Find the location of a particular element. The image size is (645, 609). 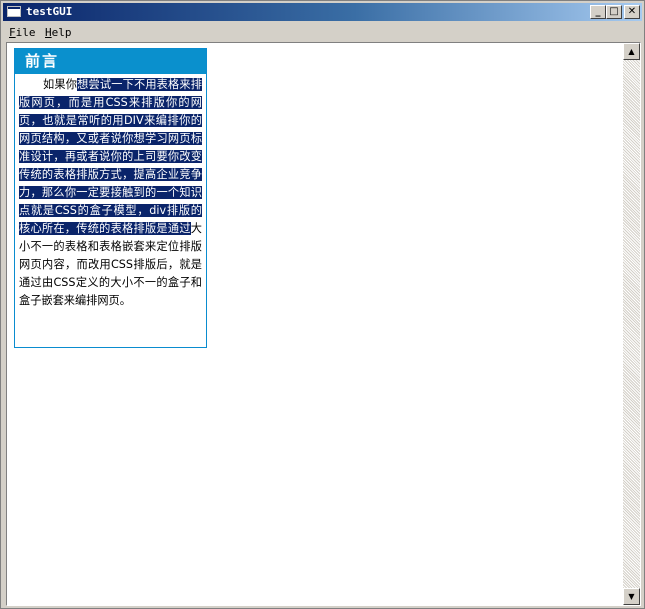

title-bar: testGUI _ □ ✕ is located at coordinates (322, 12).